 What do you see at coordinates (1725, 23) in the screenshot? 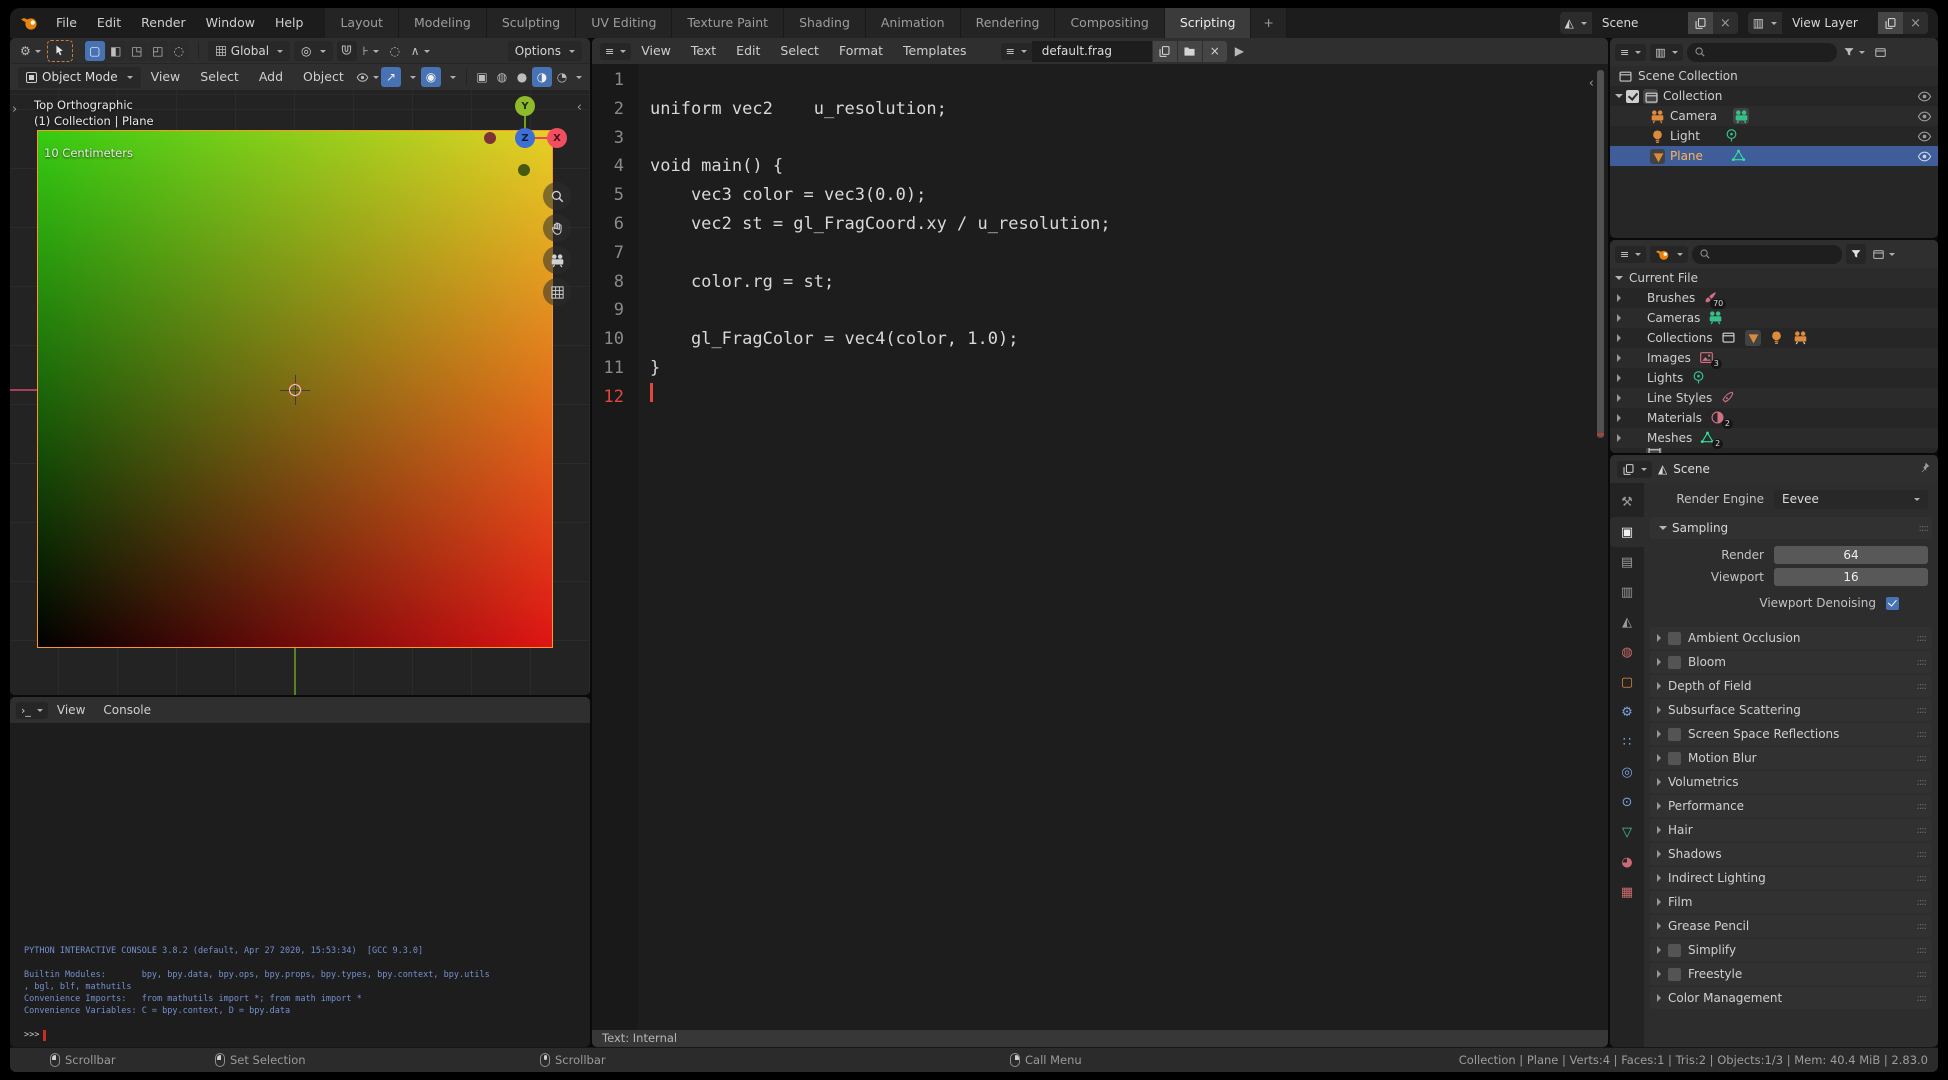
I see `scene-unlink-button: ×` at bounding box center [1725, 23].